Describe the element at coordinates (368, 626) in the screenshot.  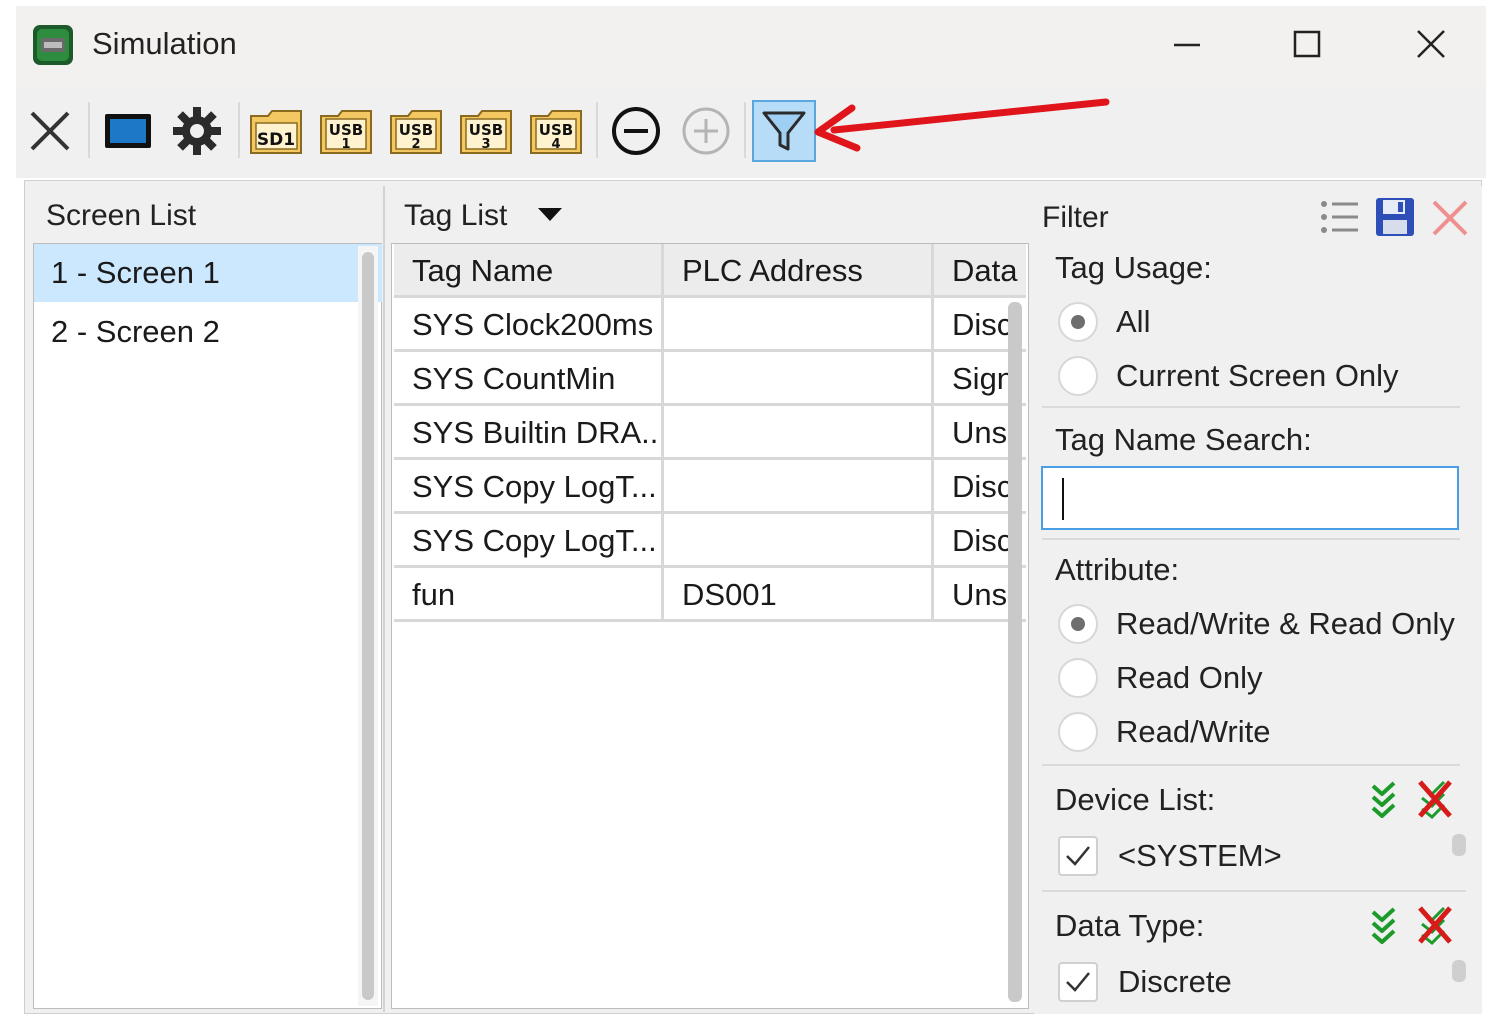
I see `screen-list-scroll-thumb` at that location.